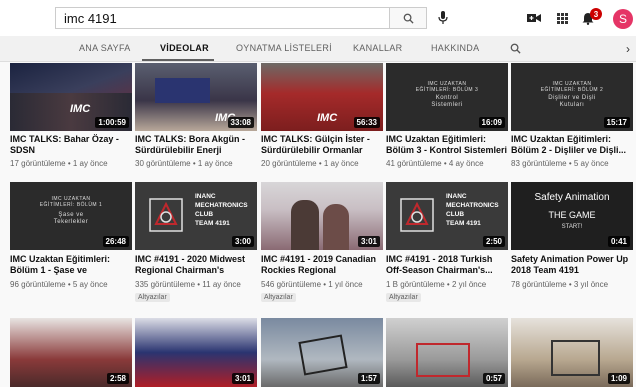 Image resolution: width=636 pixels, height=387 pixels. I want to click on video-thumbnail: INANC MECHATRONICS CLUB TEAM 4191 3:00, so click(196, 216).